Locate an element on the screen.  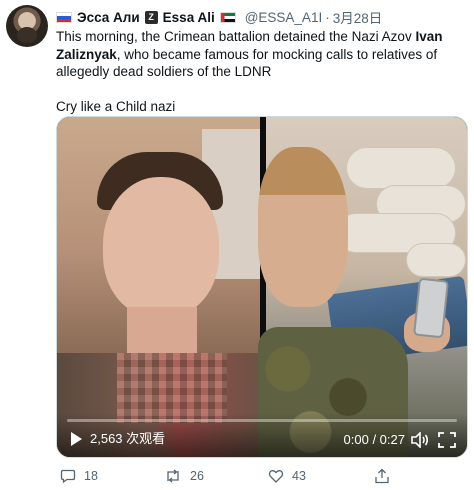
soldier-head is located at coordinates (303, 227).